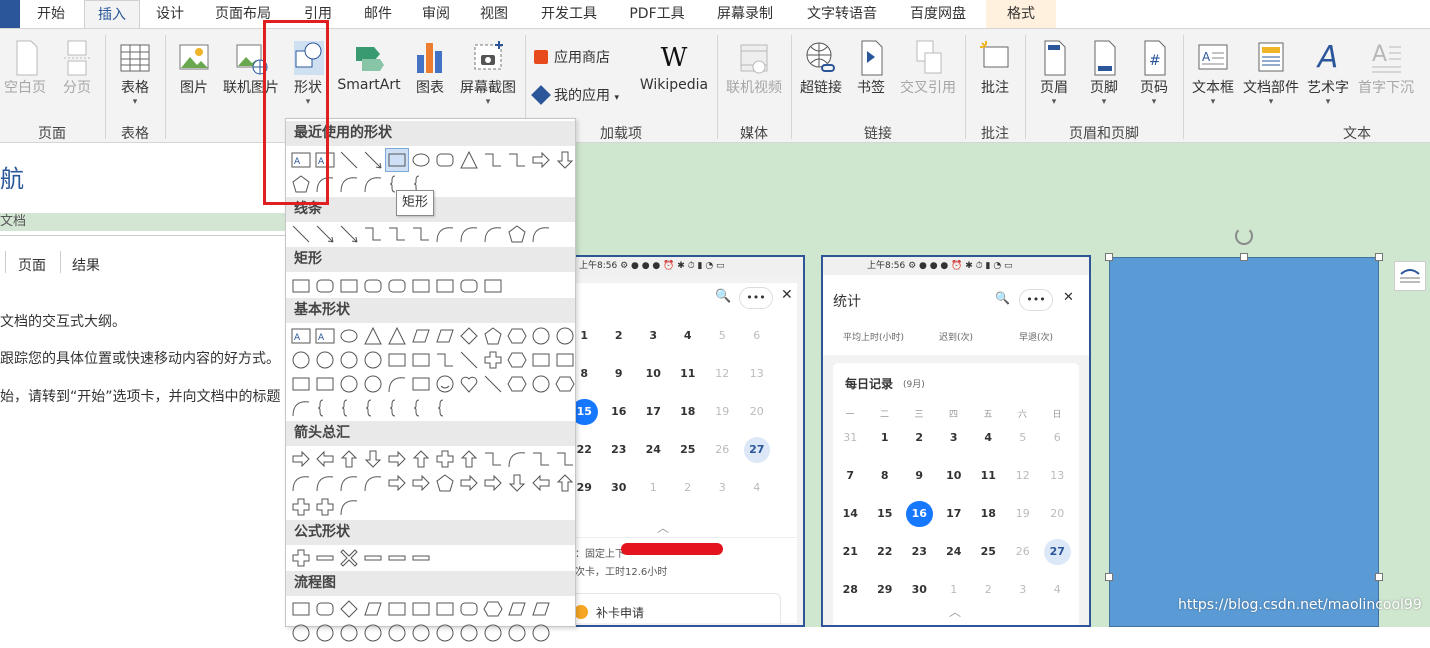 Image resolution: width=1430 pixels, height=648 pixels. What do you see at coordinates (469, 234) in the screenshot?
I see `line-curve-icon` at bounding box center [469, 234].